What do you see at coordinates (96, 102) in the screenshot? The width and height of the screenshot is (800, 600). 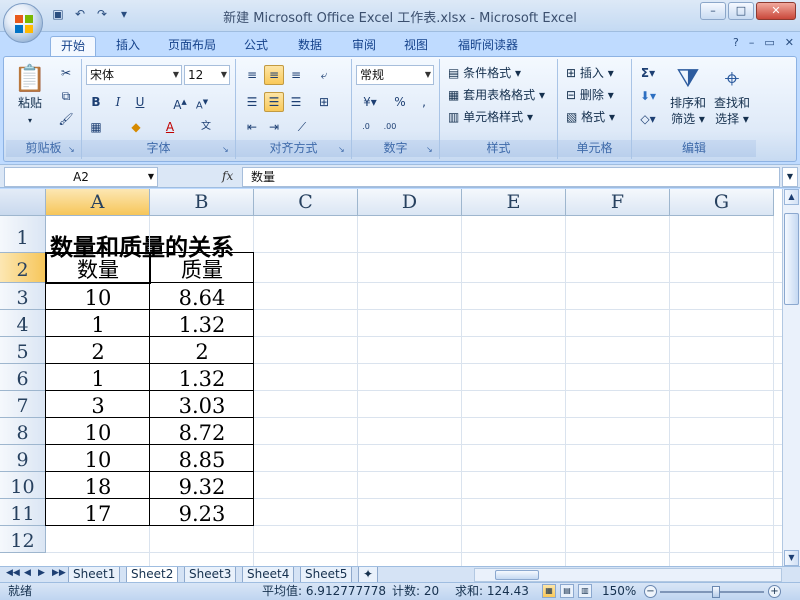 I see `bold-button: B` at bounding box center [96, 102].